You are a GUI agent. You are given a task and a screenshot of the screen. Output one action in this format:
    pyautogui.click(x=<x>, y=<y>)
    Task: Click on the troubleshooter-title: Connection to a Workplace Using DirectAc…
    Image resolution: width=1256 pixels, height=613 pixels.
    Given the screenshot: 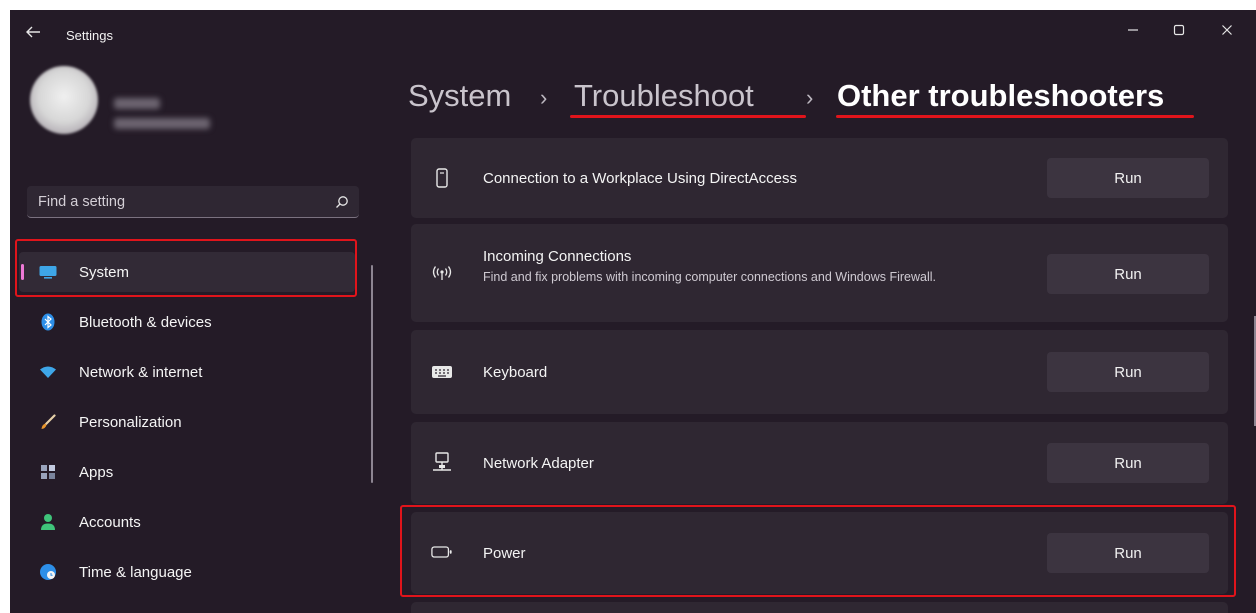 What is the action you would take?
    pyautogui.click(x=640, y=178)
    